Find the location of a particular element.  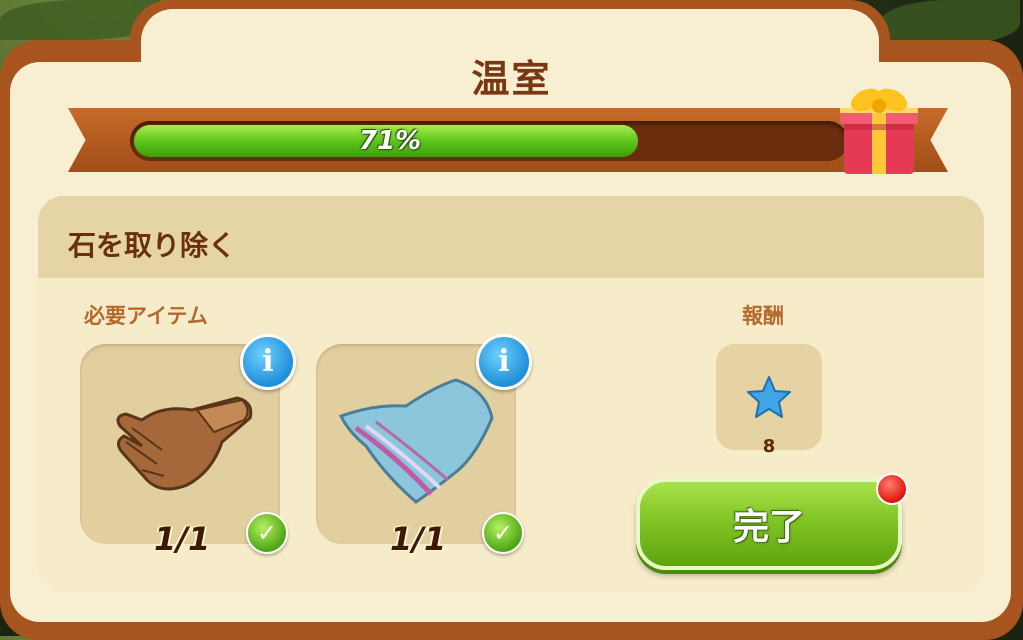

required-items-label: 必要アイテム is located at coordinates (146, 316).